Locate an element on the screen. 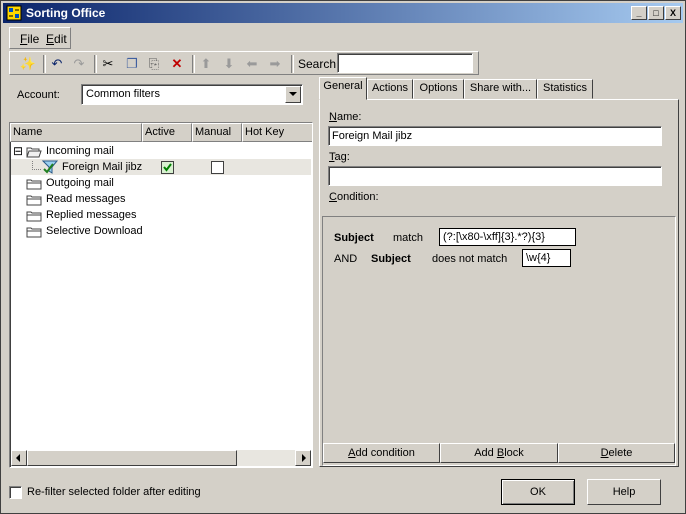 The width and height of the screenshot is (686, 514). help-button: Help is located at coordinates (624, 492).